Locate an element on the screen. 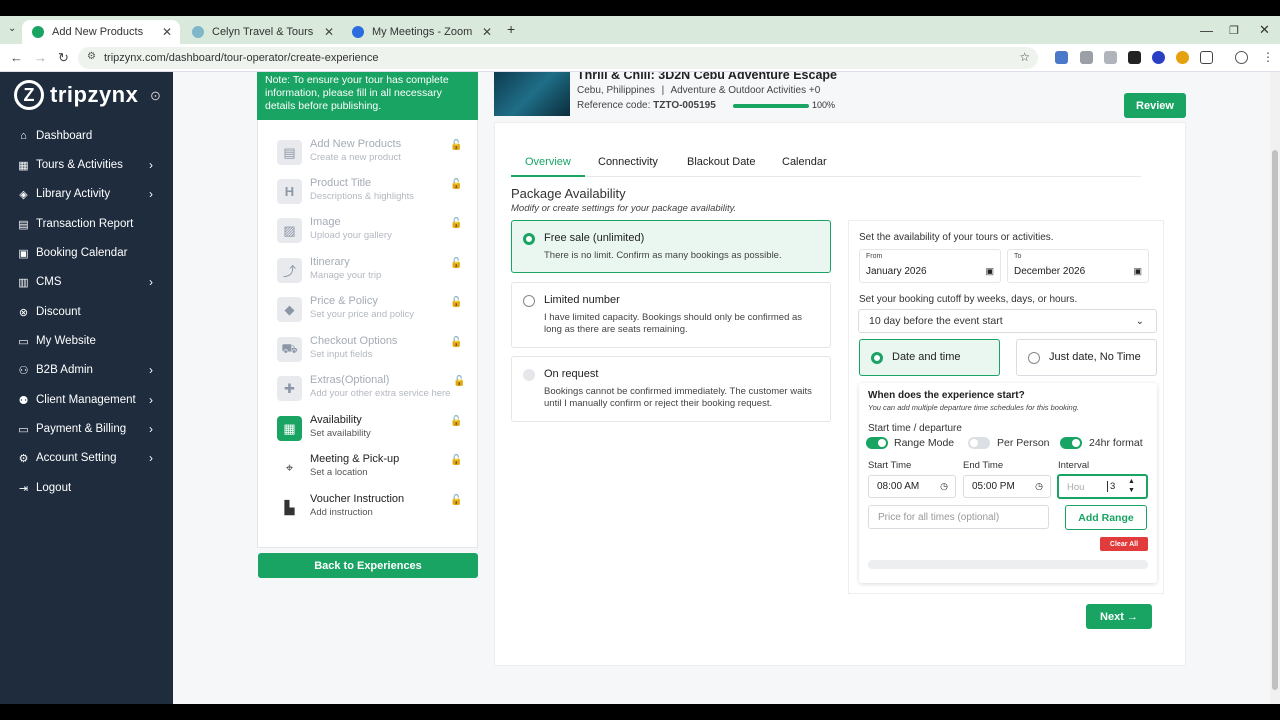 Image resolution: width=1280 pixels, height=720 pixels. browser-tab-celyn: Celyn Travel & Tours ✕ is located at coordinates (262, 32).